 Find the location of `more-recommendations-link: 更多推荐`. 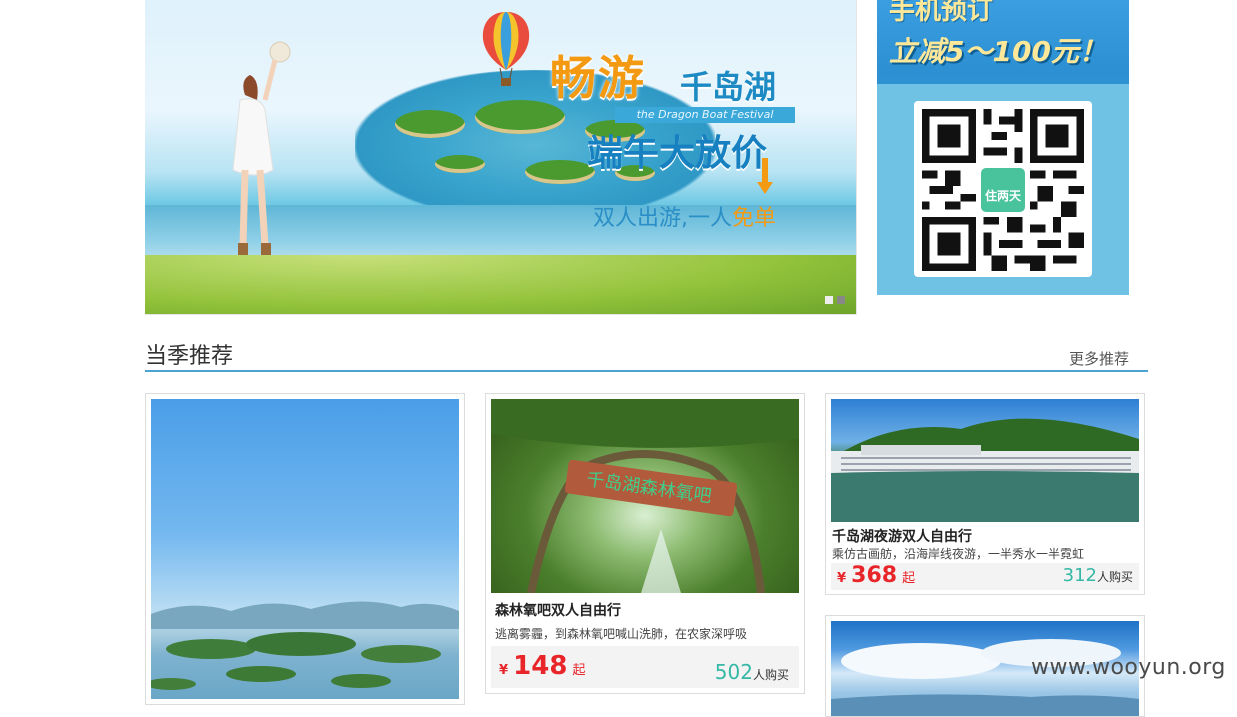

more-recommendations-link: 更多推荐 is located at coordinates (1099, 358).